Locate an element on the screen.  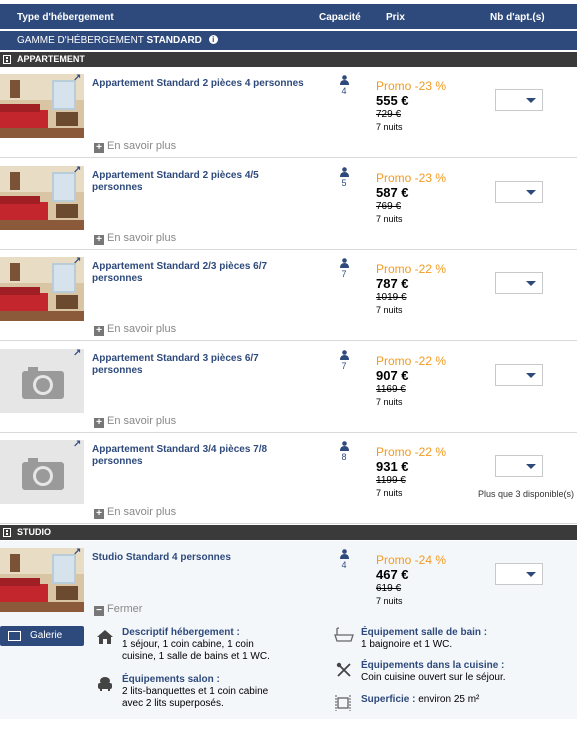
capacity-value: 4 is located at coordinates (344, 91).